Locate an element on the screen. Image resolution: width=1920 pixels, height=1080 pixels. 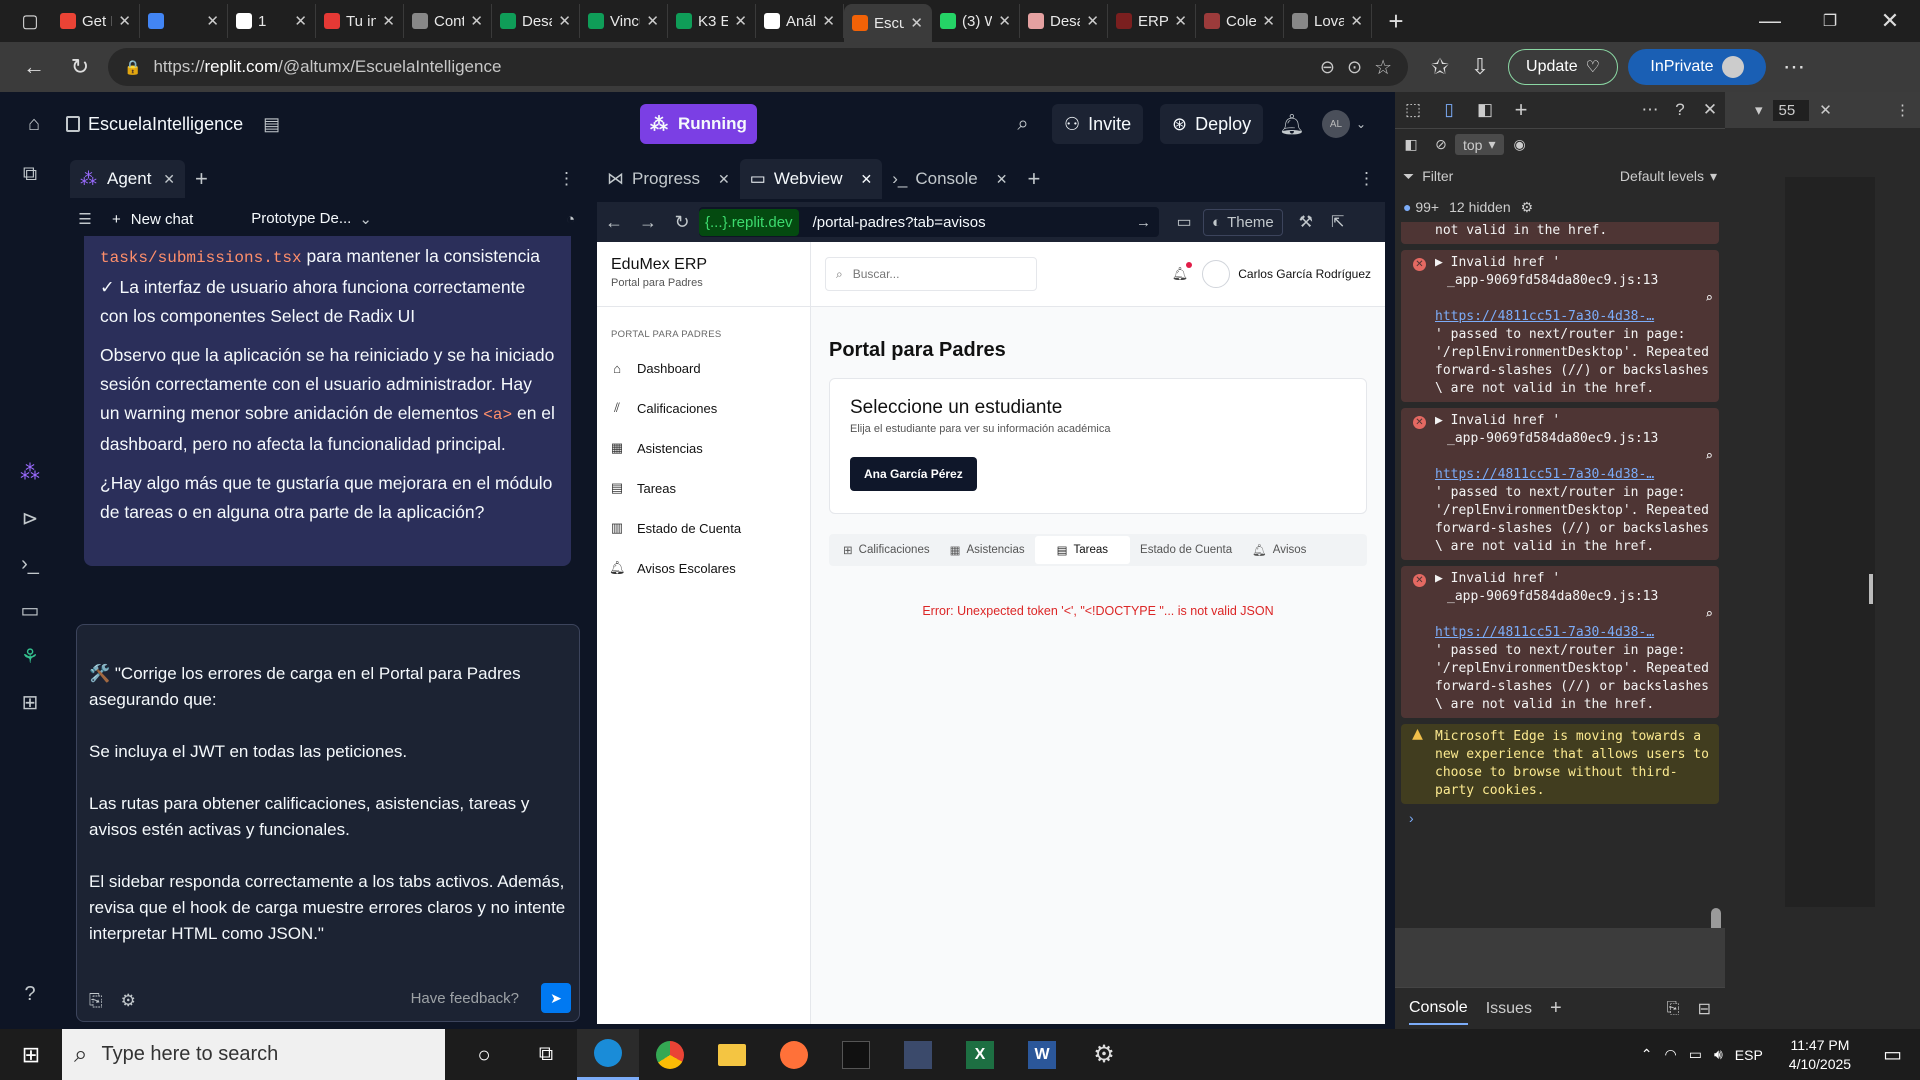
history-icon: ☰ is located at coordinates (85, 219).